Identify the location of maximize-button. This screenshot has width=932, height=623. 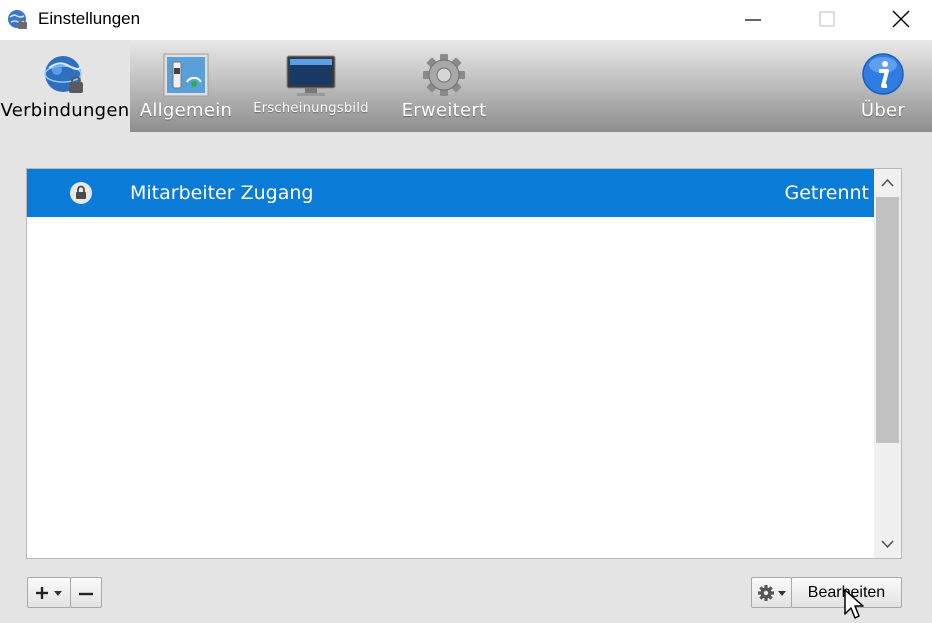
(827, 20).